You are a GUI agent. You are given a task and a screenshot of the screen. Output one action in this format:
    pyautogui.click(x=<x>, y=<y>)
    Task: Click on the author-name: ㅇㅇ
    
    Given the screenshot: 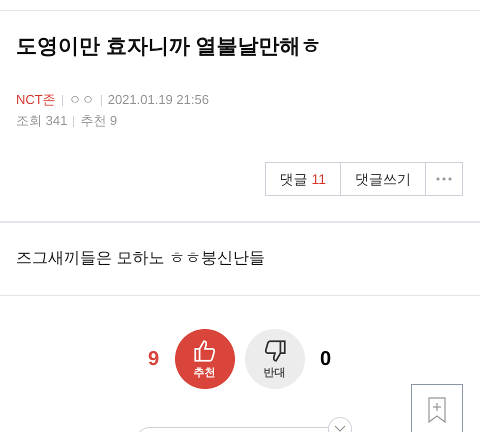 What is the action you would take?
    pyautogui.click(x=81, y=100)
    